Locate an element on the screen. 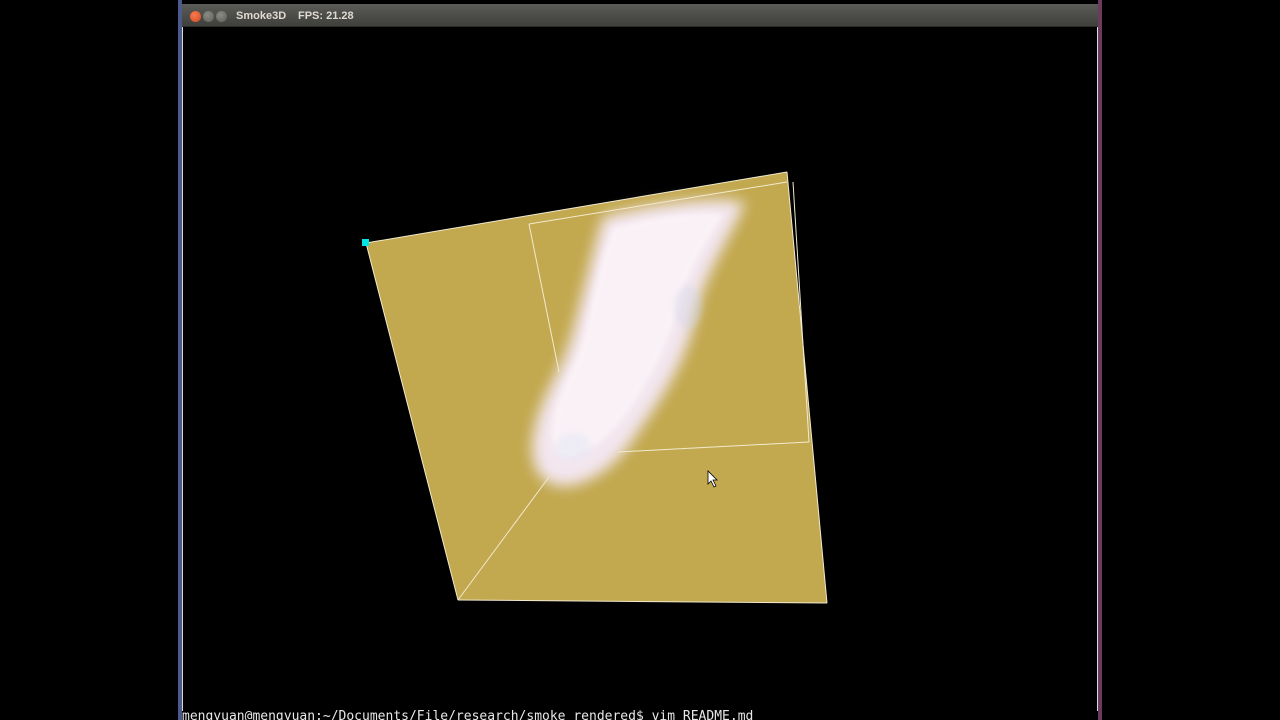 Image resolution: width=1280 pixels, height=720 pixels. window-title: Smoke3D is located at coordinates (261, 16).